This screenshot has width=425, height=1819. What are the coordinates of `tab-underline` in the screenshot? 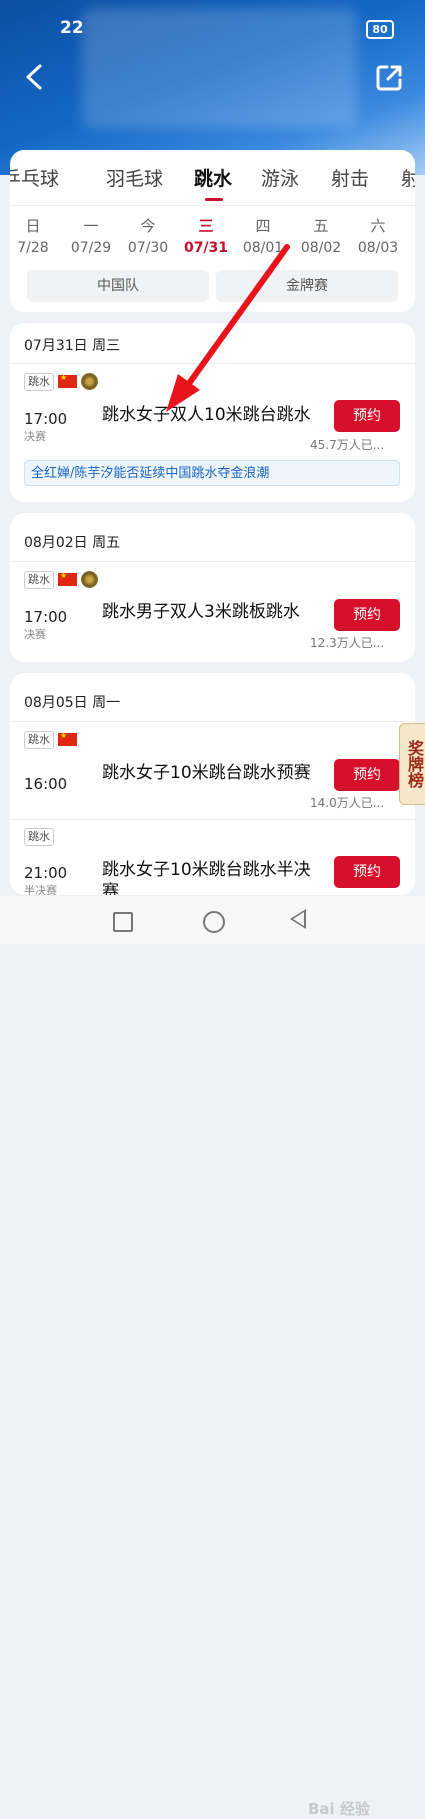 It's located at (214, 199).